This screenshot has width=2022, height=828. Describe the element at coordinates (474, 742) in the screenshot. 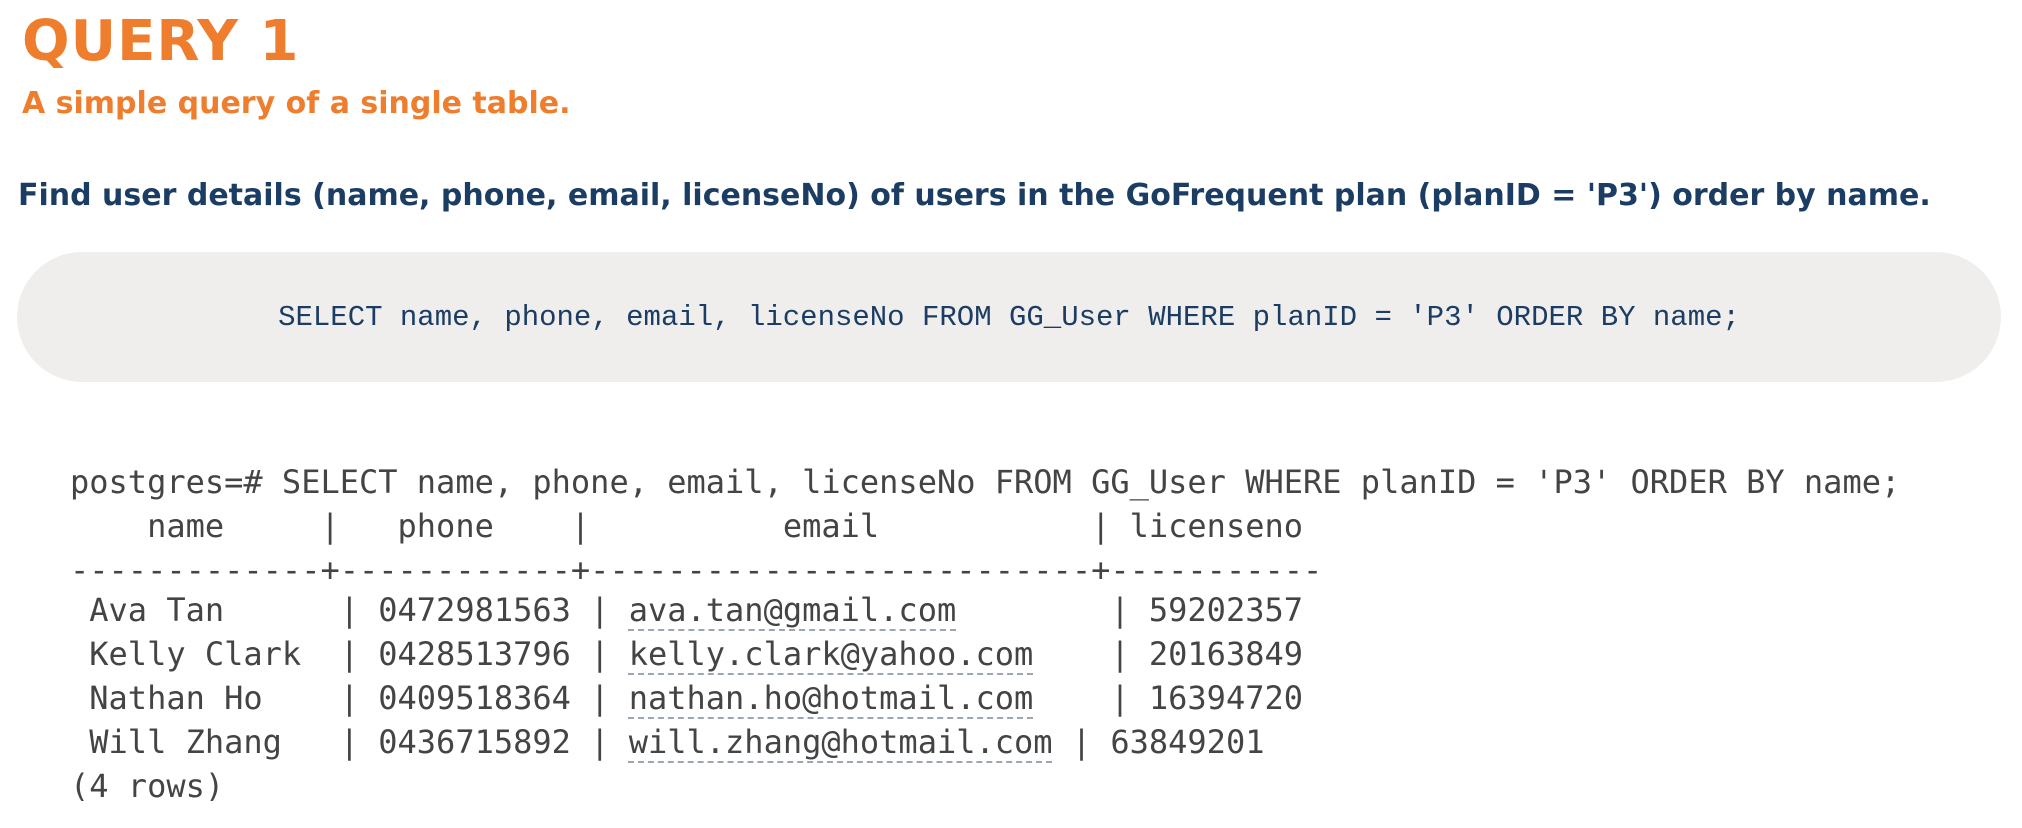

I see `cell-phone: 0436715892` at that location.